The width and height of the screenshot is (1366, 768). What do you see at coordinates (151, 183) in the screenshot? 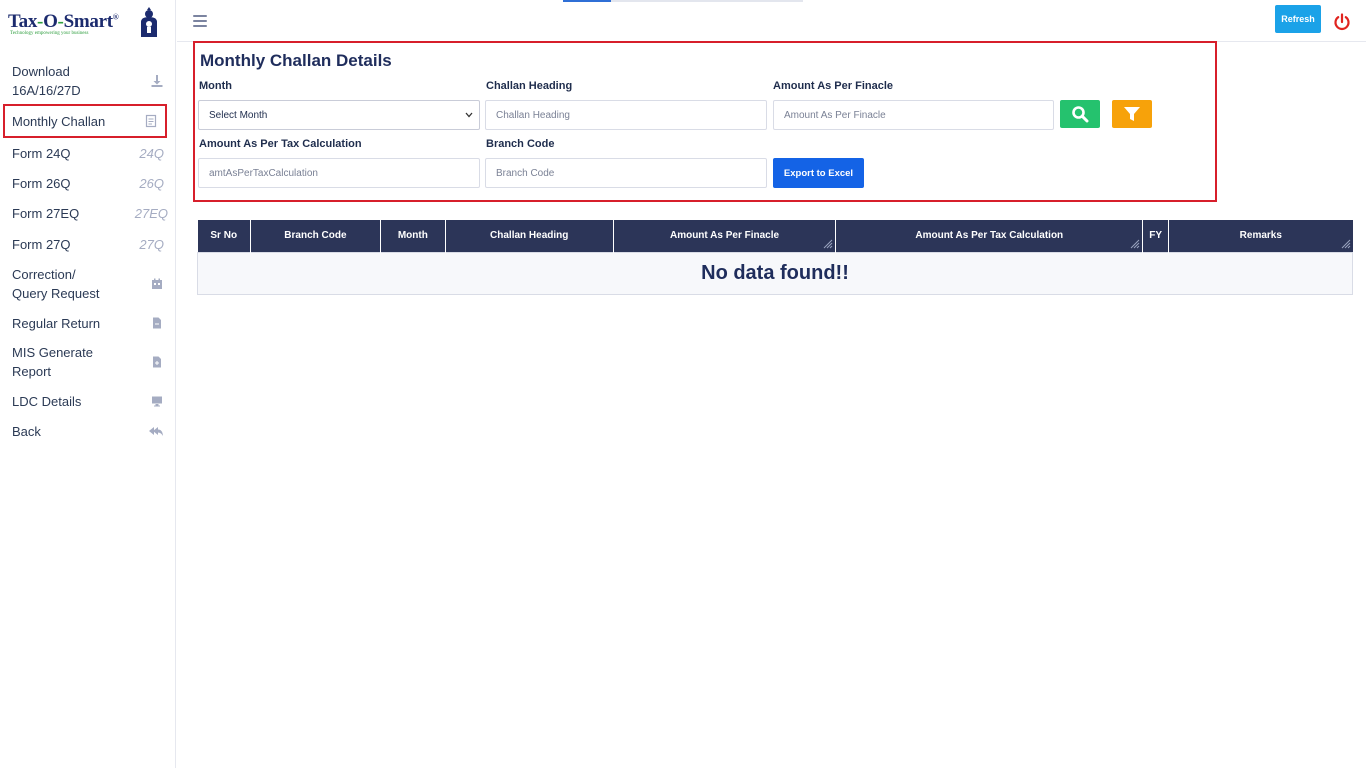
I see `form-tag: 26Q` at bounding box center [151, 183].